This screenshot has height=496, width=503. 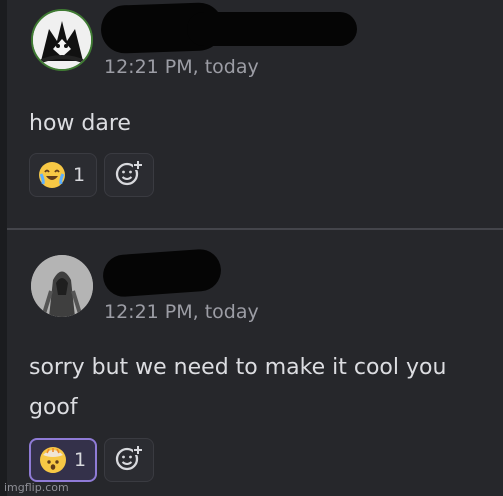 I want to click on exploding-head-emoji-icon, so click(x=53, y=460).